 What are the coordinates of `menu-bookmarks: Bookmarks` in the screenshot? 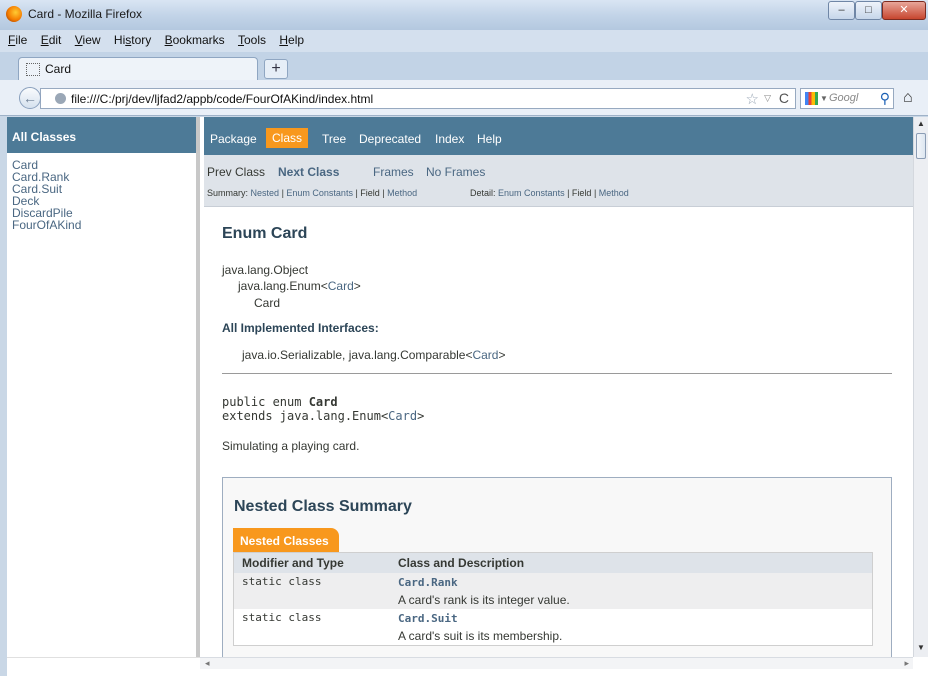 It's located at (195, 40).